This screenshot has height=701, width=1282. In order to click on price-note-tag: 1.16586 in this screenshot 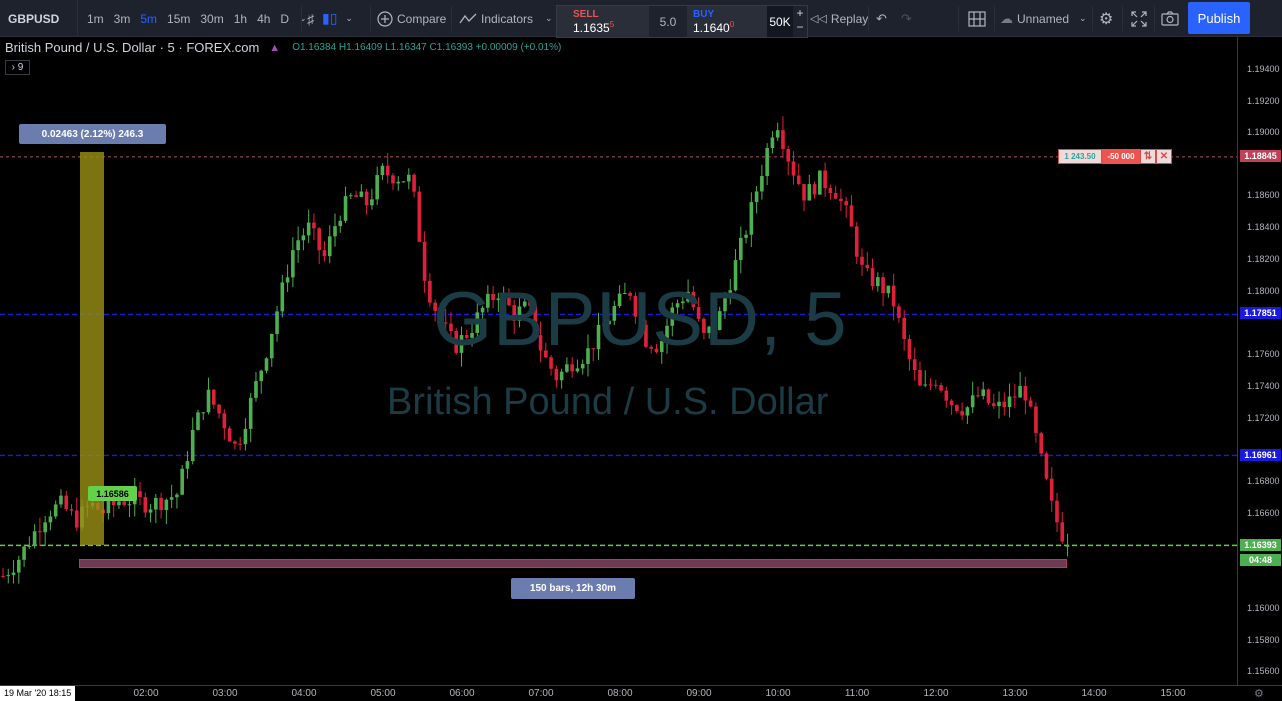, I will do `click(112, 493)`.